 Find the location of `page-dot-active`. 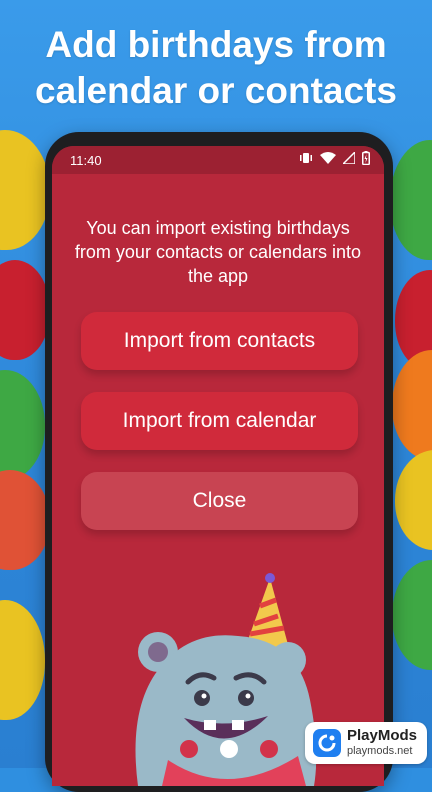

page-dot-active is located at coordinates (229, 749).